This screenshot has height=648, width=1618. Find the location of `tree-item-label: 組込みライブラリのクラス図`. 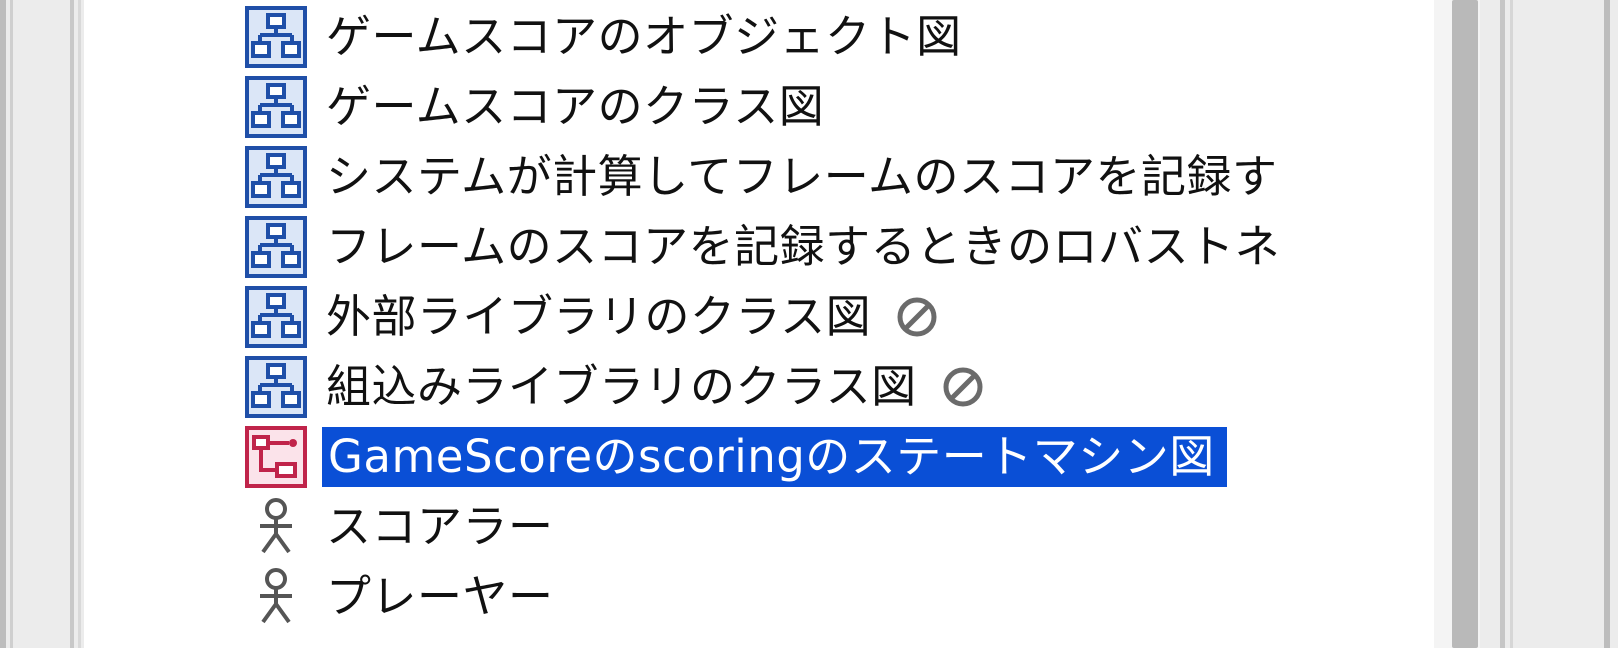

tree-item-label: 組込みライブラリのクラス図 is located at coordinates (621, 386).